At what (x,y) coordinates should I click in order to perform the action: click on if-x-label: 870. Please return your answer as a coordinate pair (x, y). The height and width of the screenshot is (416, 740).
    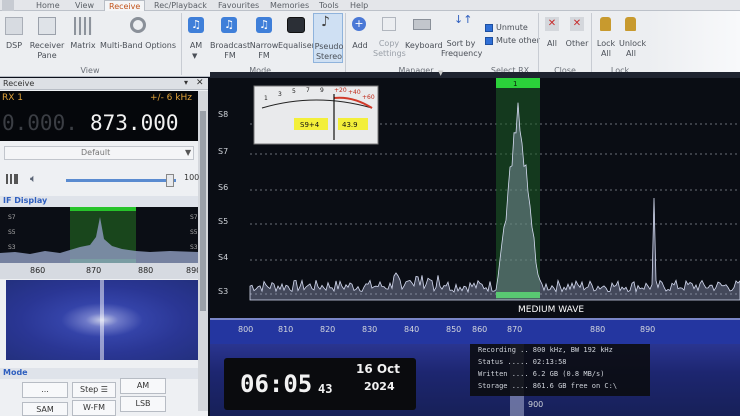
    Looking at the image, I should click on (93, 270).